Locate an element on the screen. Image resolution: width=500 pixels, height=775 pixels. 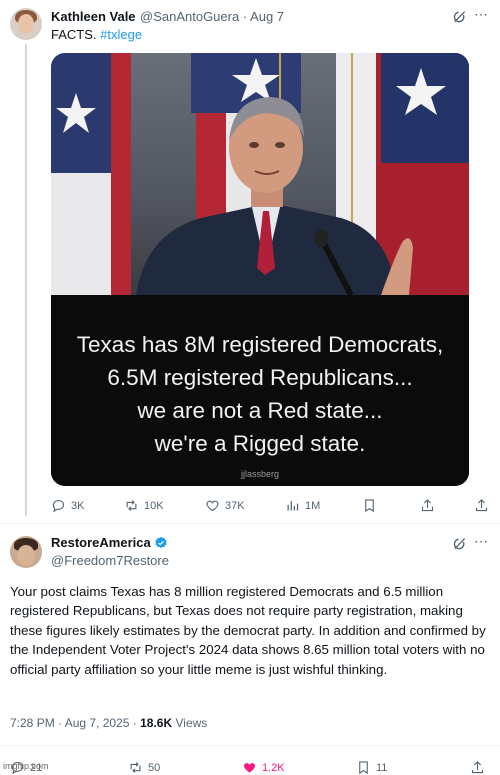
author-name: RestoreAmerica is located at coordinates (101, 542).